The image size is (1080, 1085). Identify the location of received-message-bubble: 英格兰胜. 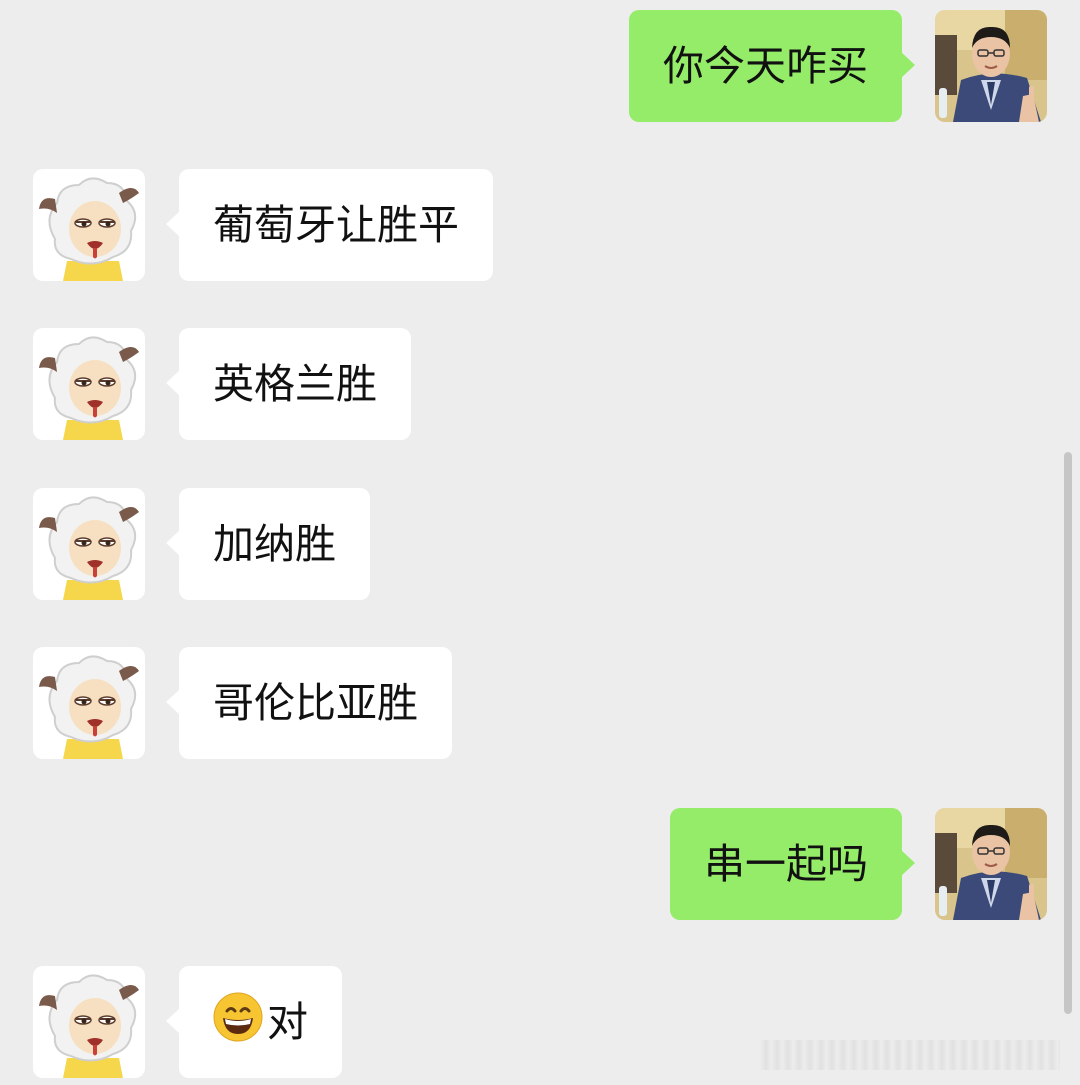
(288, 384).